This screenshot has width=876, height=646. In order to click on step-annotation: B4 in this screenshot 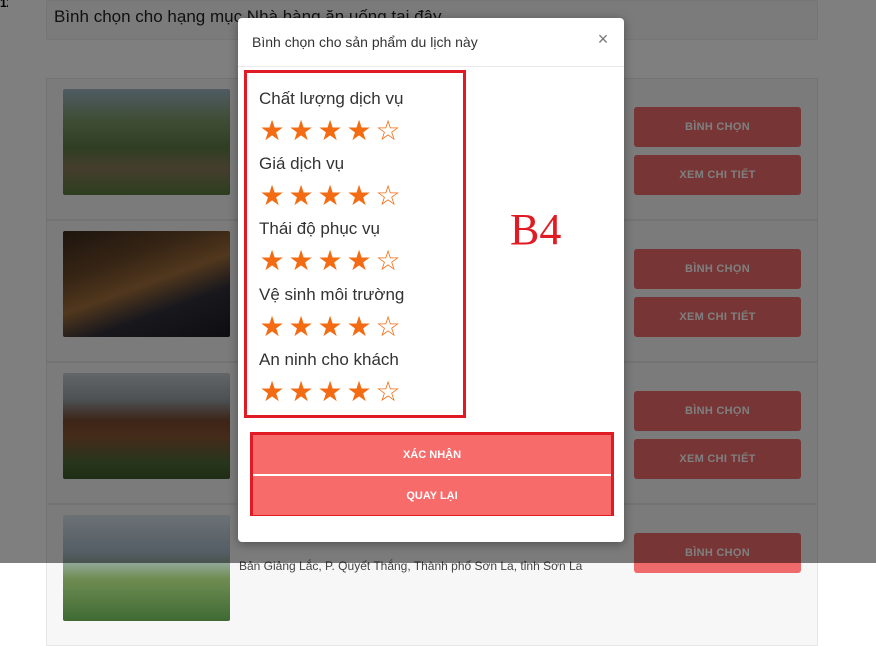, I will do `click(536, 229)`.